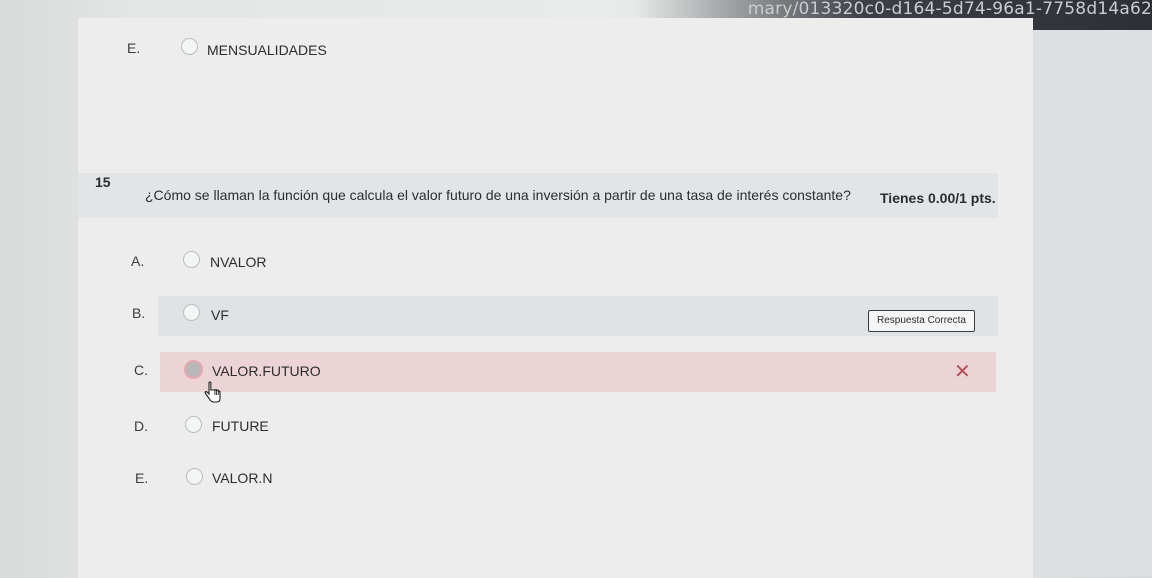 The height and width of the screenshot is (578, 1152). What do you see at coordinates (191, 312) in the screenshot?
I see `option-b-radio` at bounding box center [191, 312].